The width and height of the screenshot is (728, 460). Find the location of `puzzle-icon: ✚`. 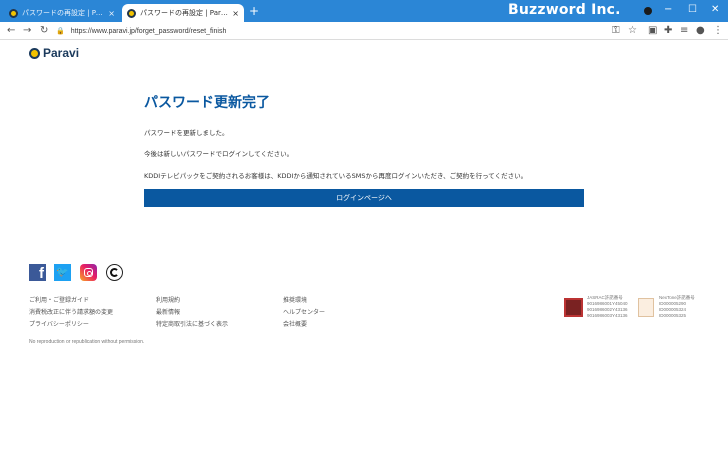

puzzle-icon: ✚ is located at coordinates (668, 31).